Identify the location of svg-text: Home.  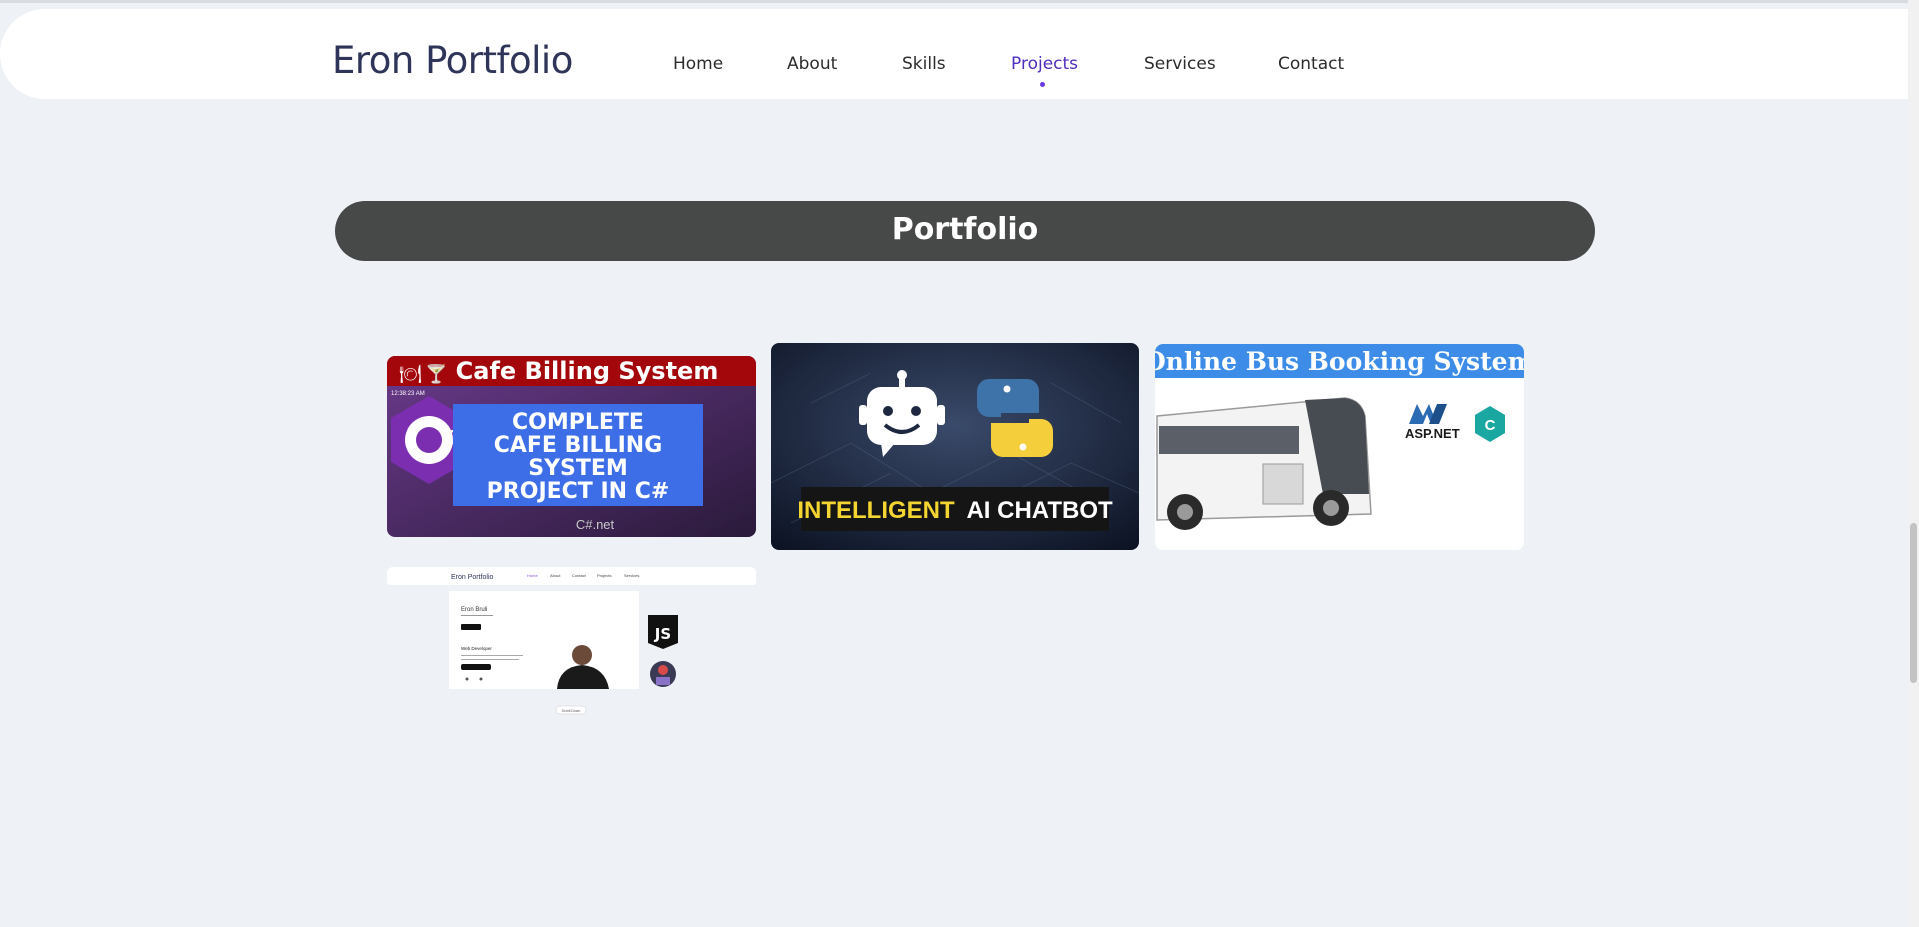
(532, 575).